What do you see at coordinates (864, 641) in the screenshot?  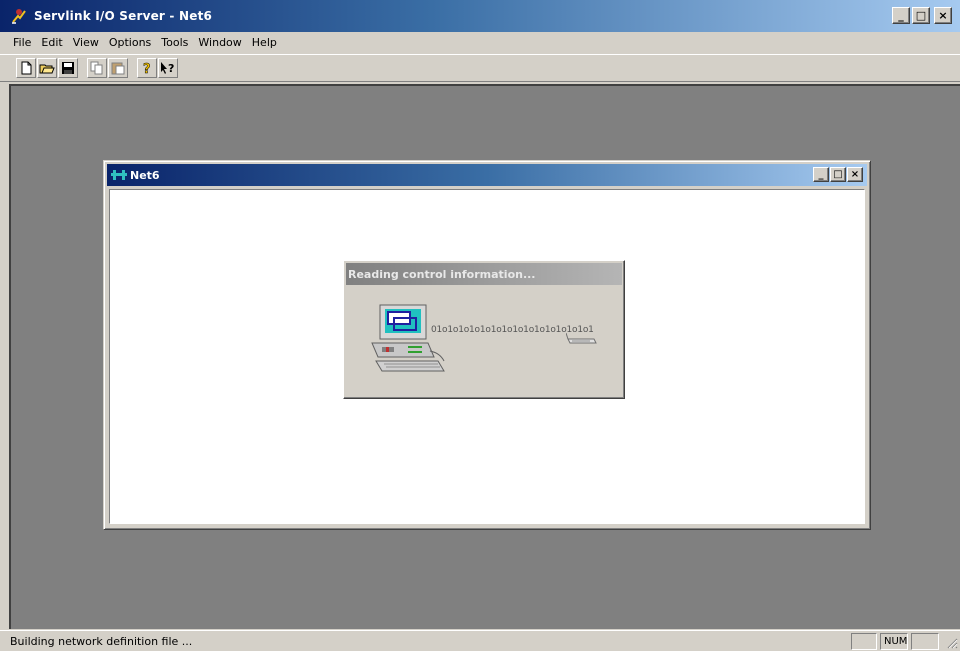 I see `status-panel-blank` at bounding box center [864, 641].